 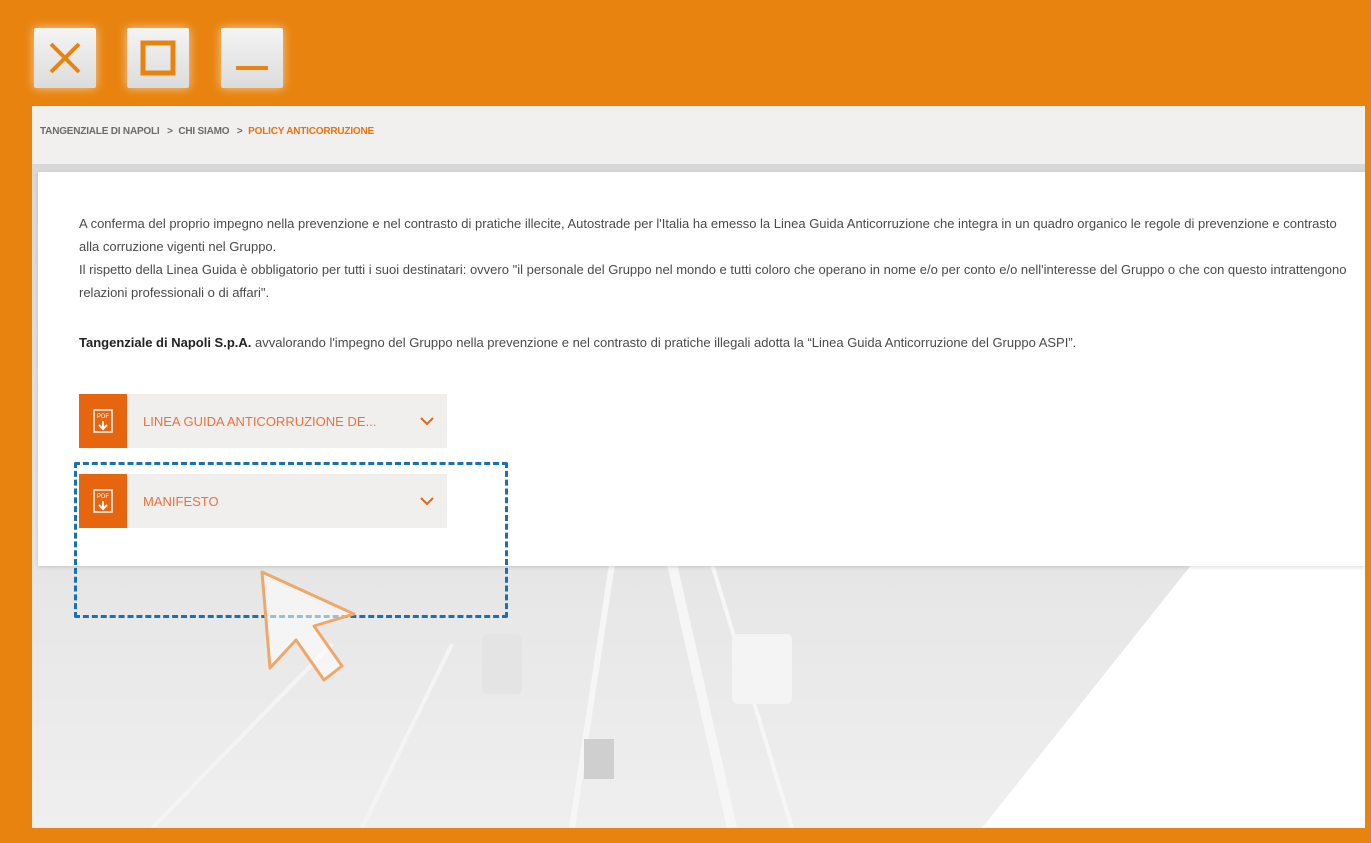 I want to click on close-icon, so click(x=65, y=58).